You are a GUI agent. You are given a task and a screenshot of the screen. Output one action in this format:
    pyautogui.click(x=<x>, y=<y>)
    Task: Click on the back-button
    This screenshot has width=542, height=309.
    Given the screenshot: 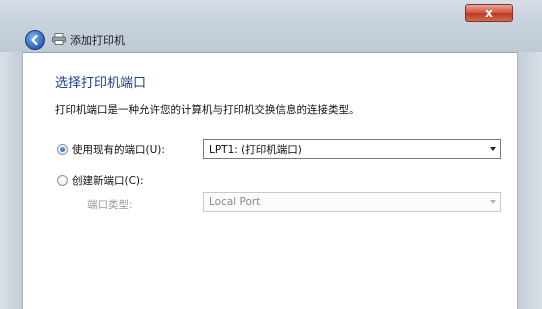 What is the action you would take?
    pyautogui.click(x=35, y=40)
    